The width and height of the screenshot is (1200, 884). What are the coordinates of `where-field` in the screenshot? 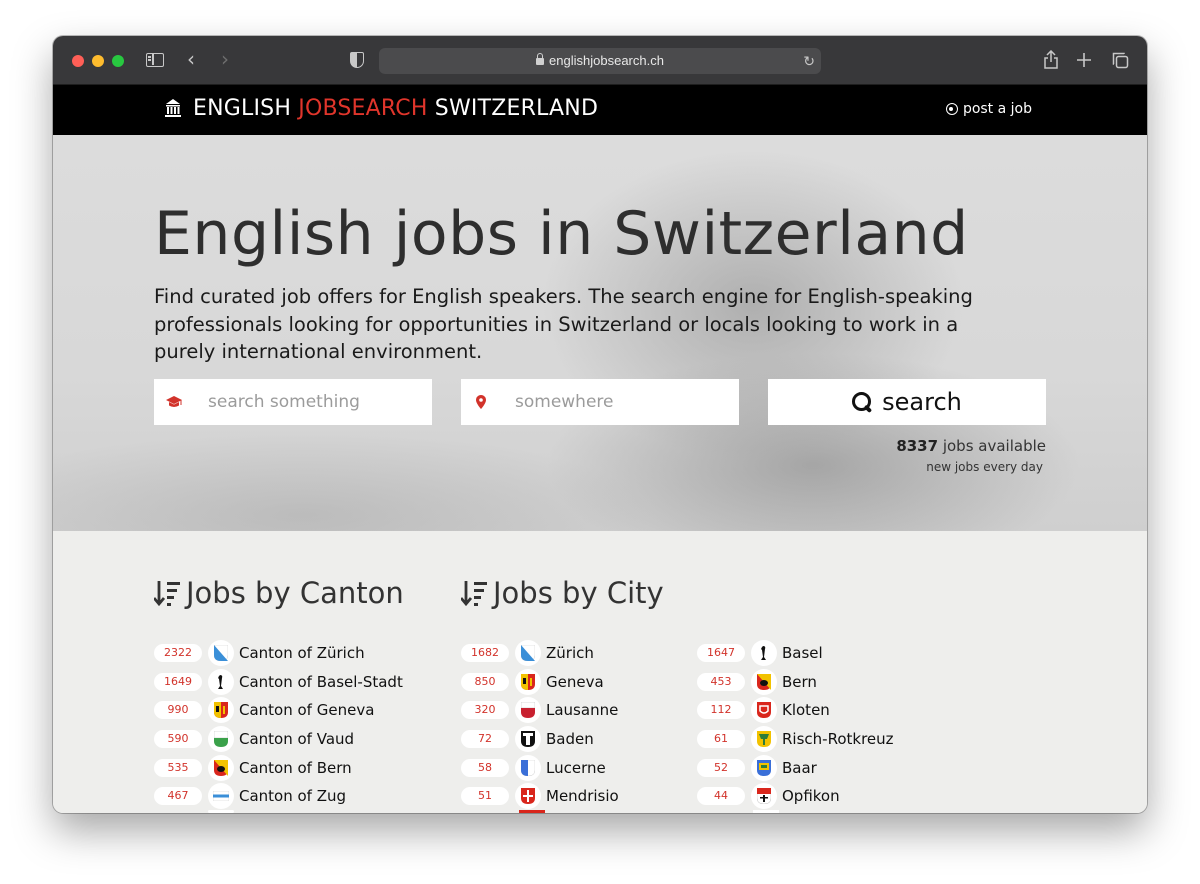 It's located at (600, 402).